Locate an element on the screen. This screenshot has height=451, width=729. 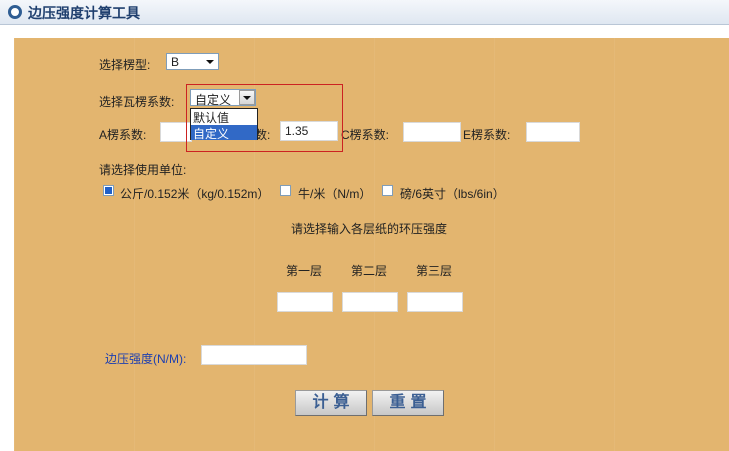
c-coef-input is located at coordinates (432, 132).